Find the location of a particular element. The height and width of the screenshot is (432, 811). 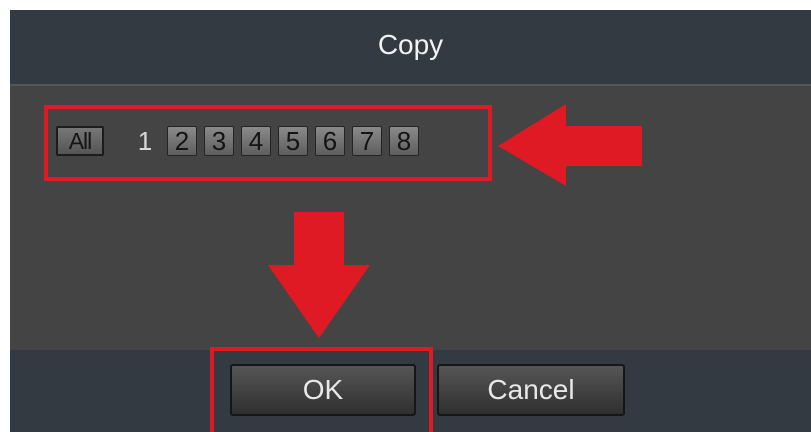

down-arrow-icon is located at coordinates (319, 275).